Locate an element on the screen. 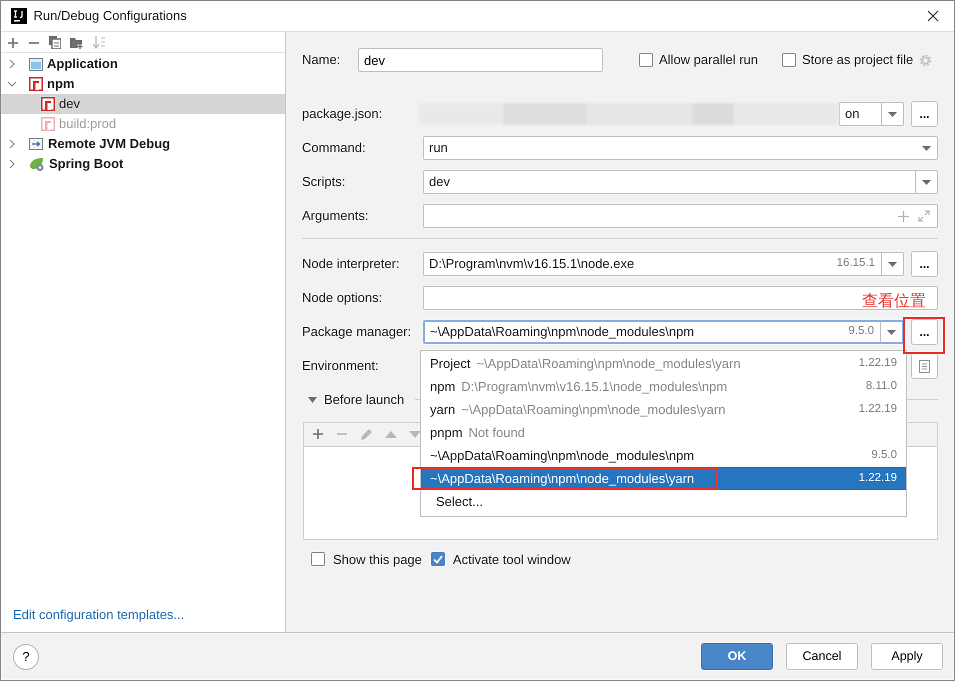 Image resolution: width=955 pixels, height=681 pixels. app-logo-icon is located at coordinates (19, 16).